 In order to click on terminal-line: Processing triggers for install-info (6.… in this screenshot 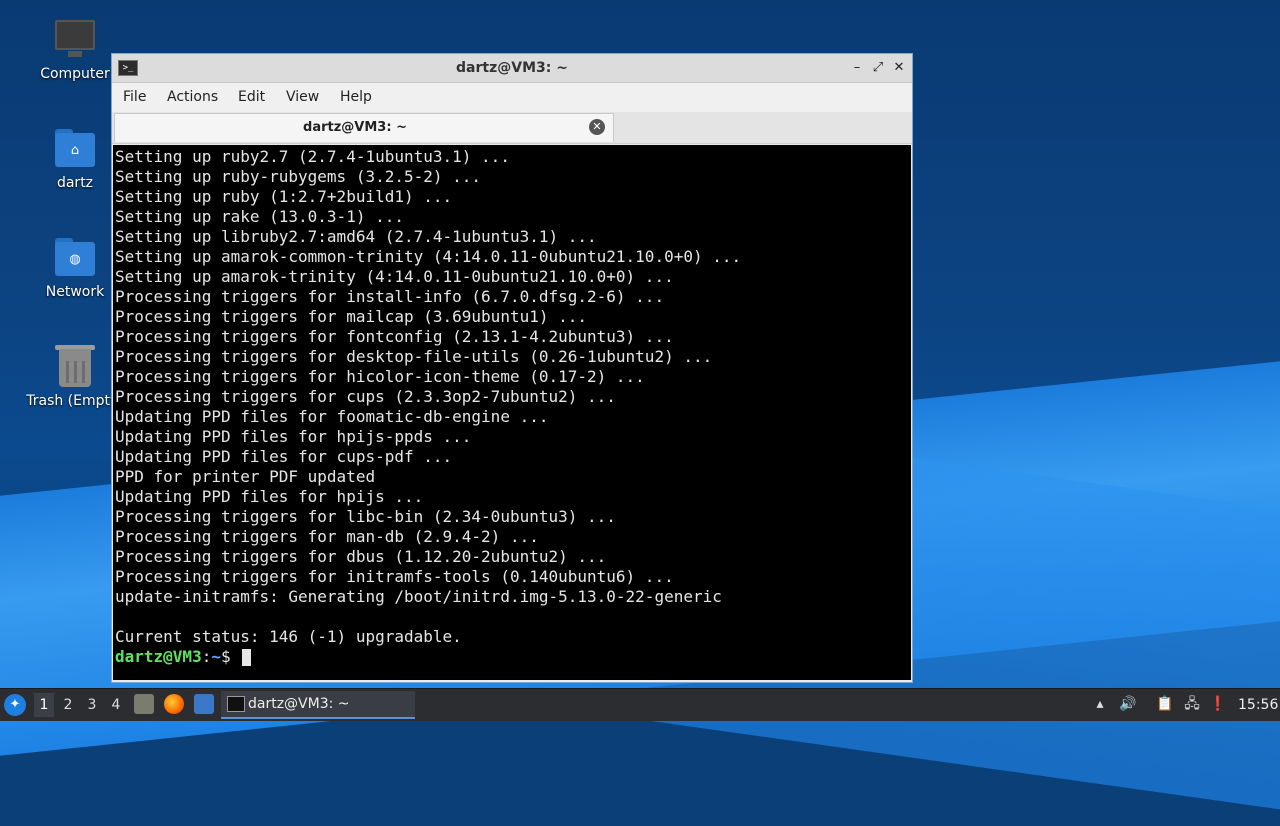, I will do `click(390, 296)`.